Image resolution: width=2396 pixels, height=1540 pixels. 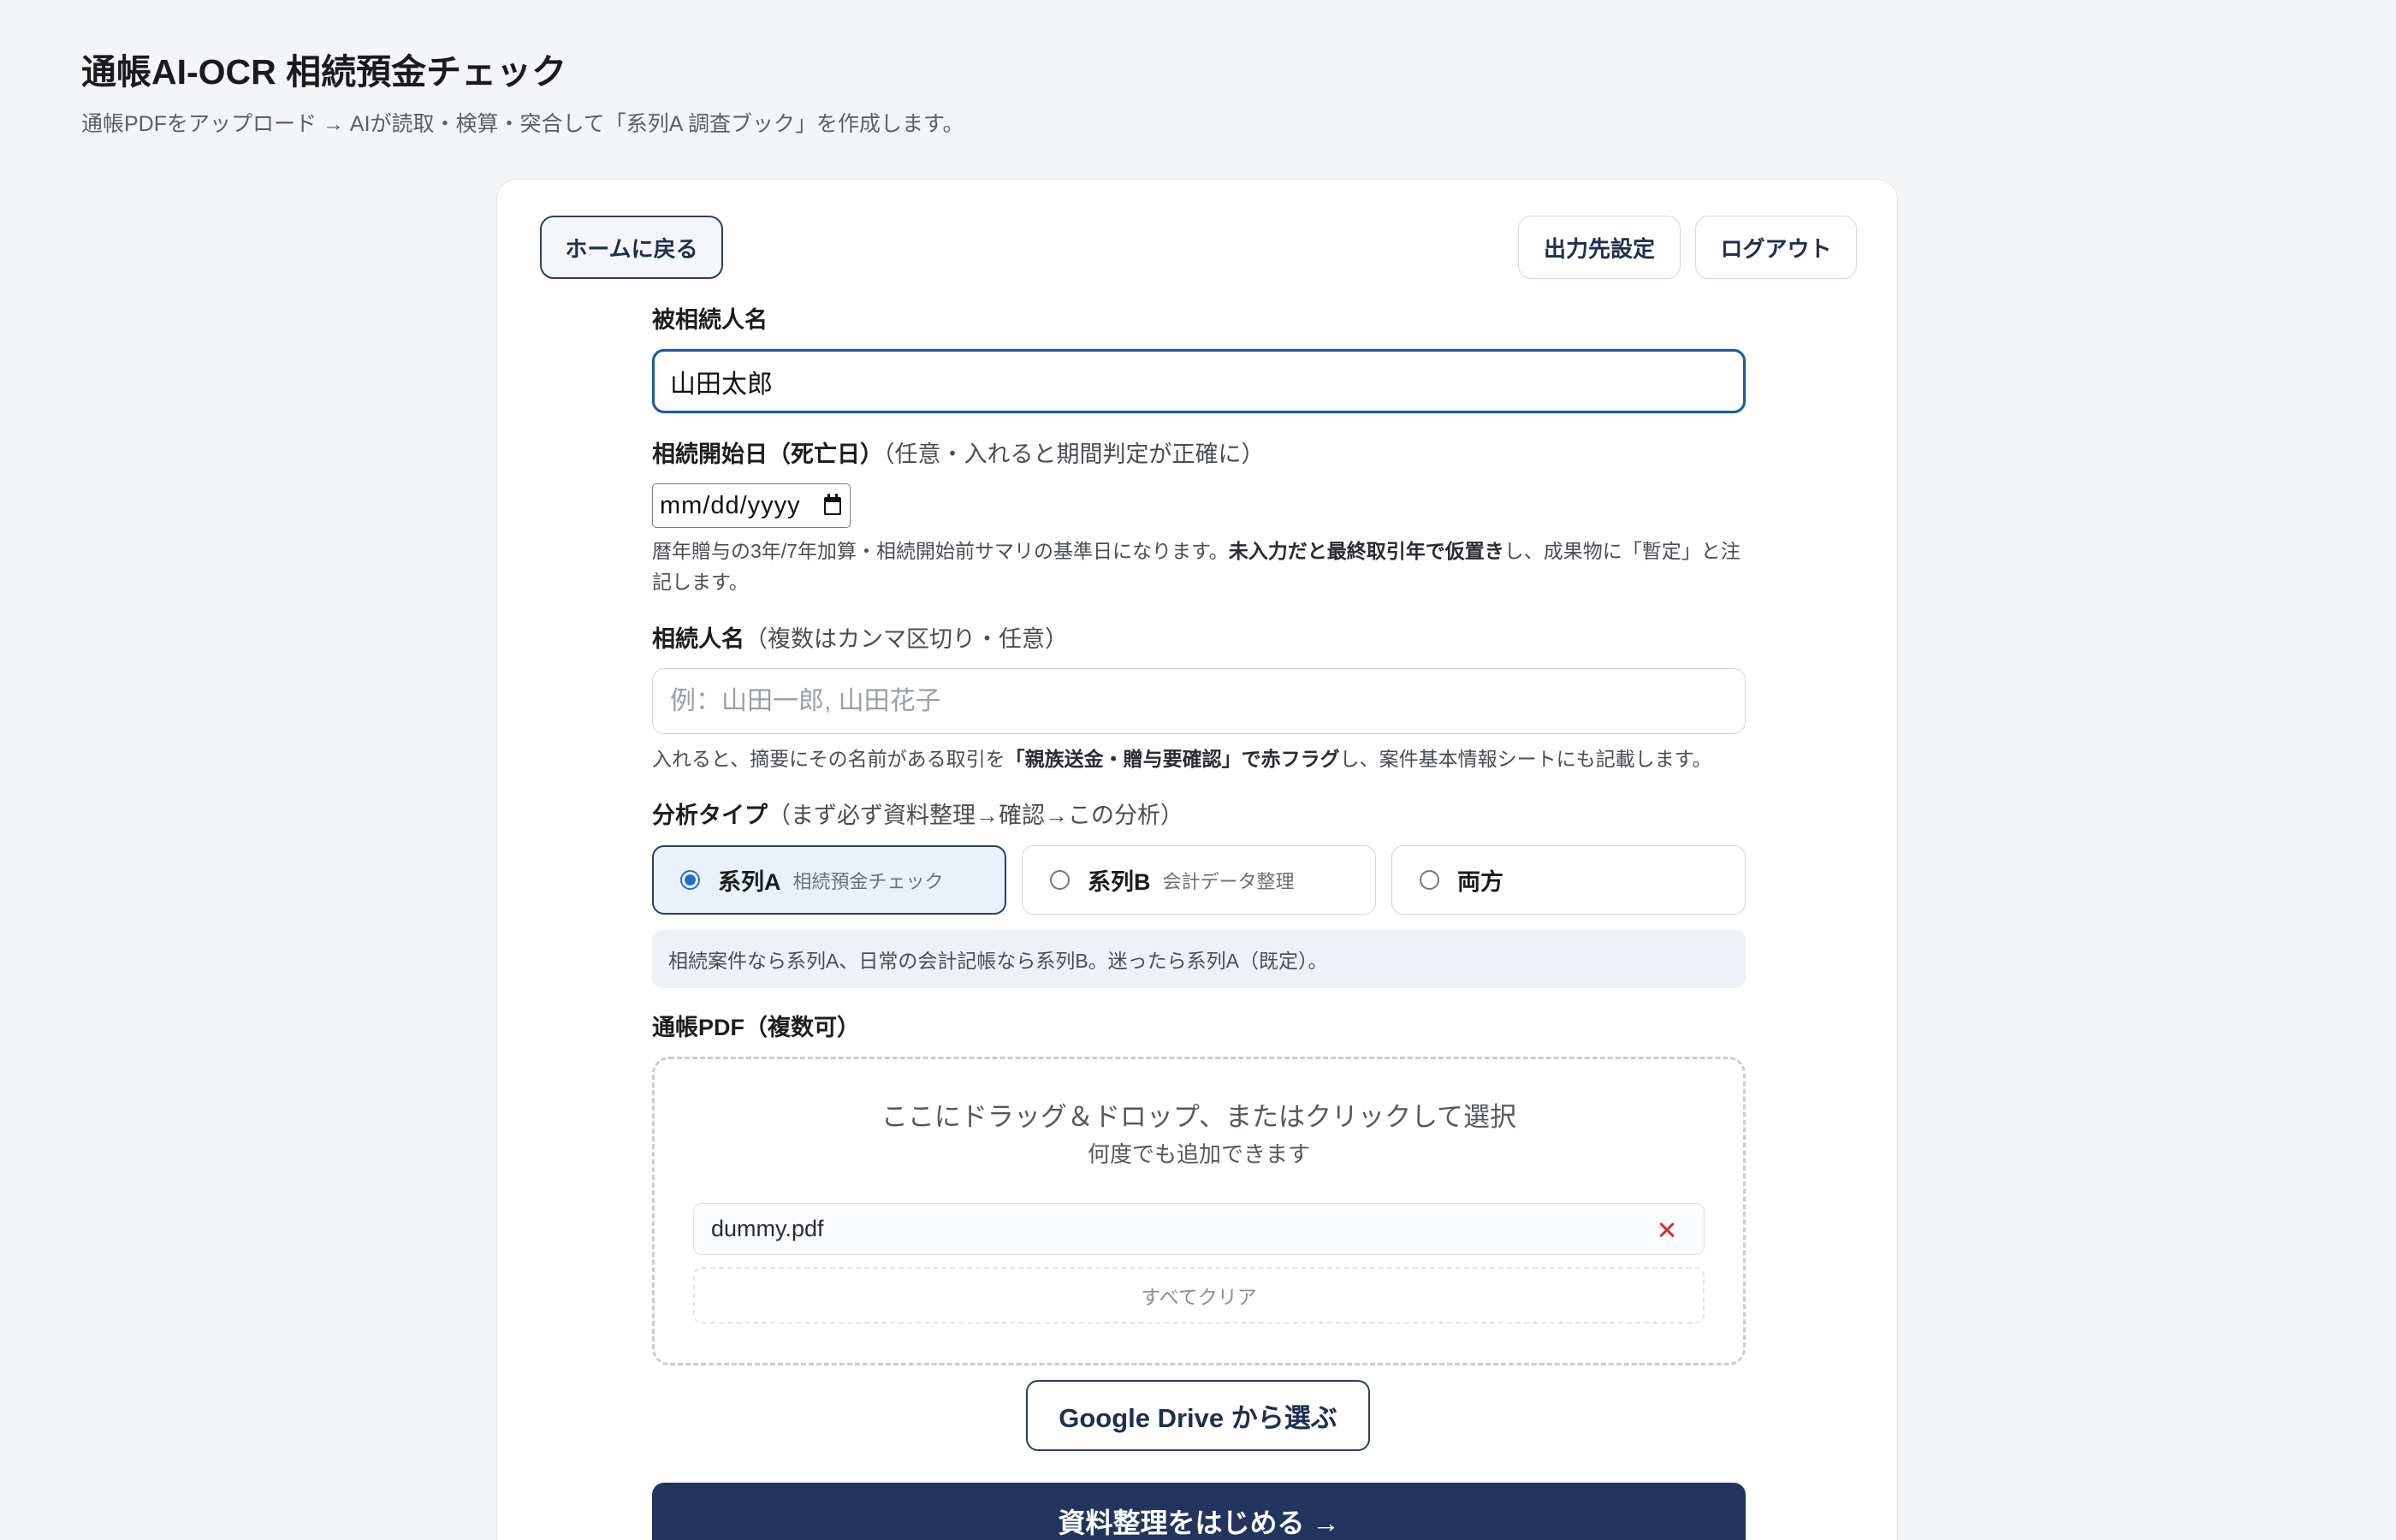 What do you see at coordinates (1199, 959) in the screenshot?
I see `analysis-type-info: 相続案件なら系列A、日常の会計記帳なら系列B。迷ったら系列A（既定）。` at bounding box center [1199, 959].